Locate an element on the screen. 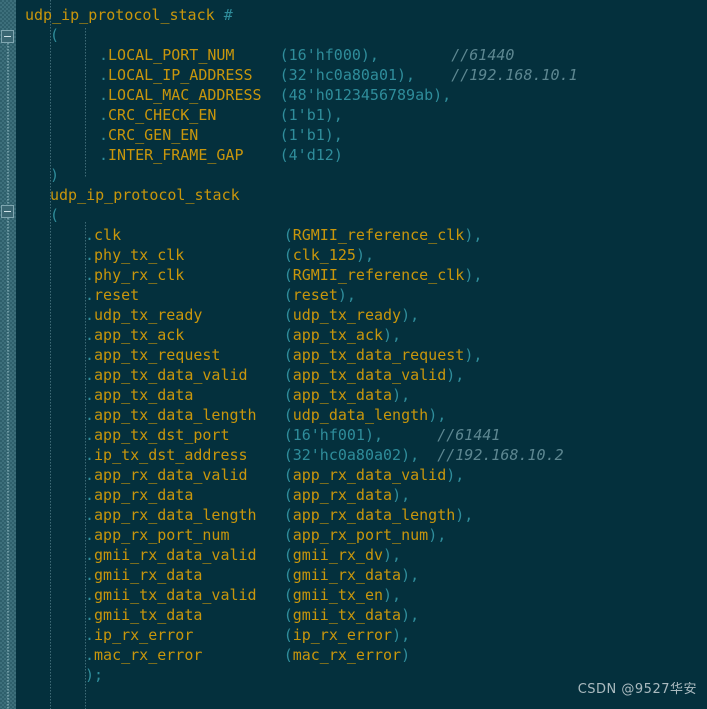 This screenshot has width=707, height=709. code-line: udp_ip_protocol_stack is located at coordinates (361, 195).